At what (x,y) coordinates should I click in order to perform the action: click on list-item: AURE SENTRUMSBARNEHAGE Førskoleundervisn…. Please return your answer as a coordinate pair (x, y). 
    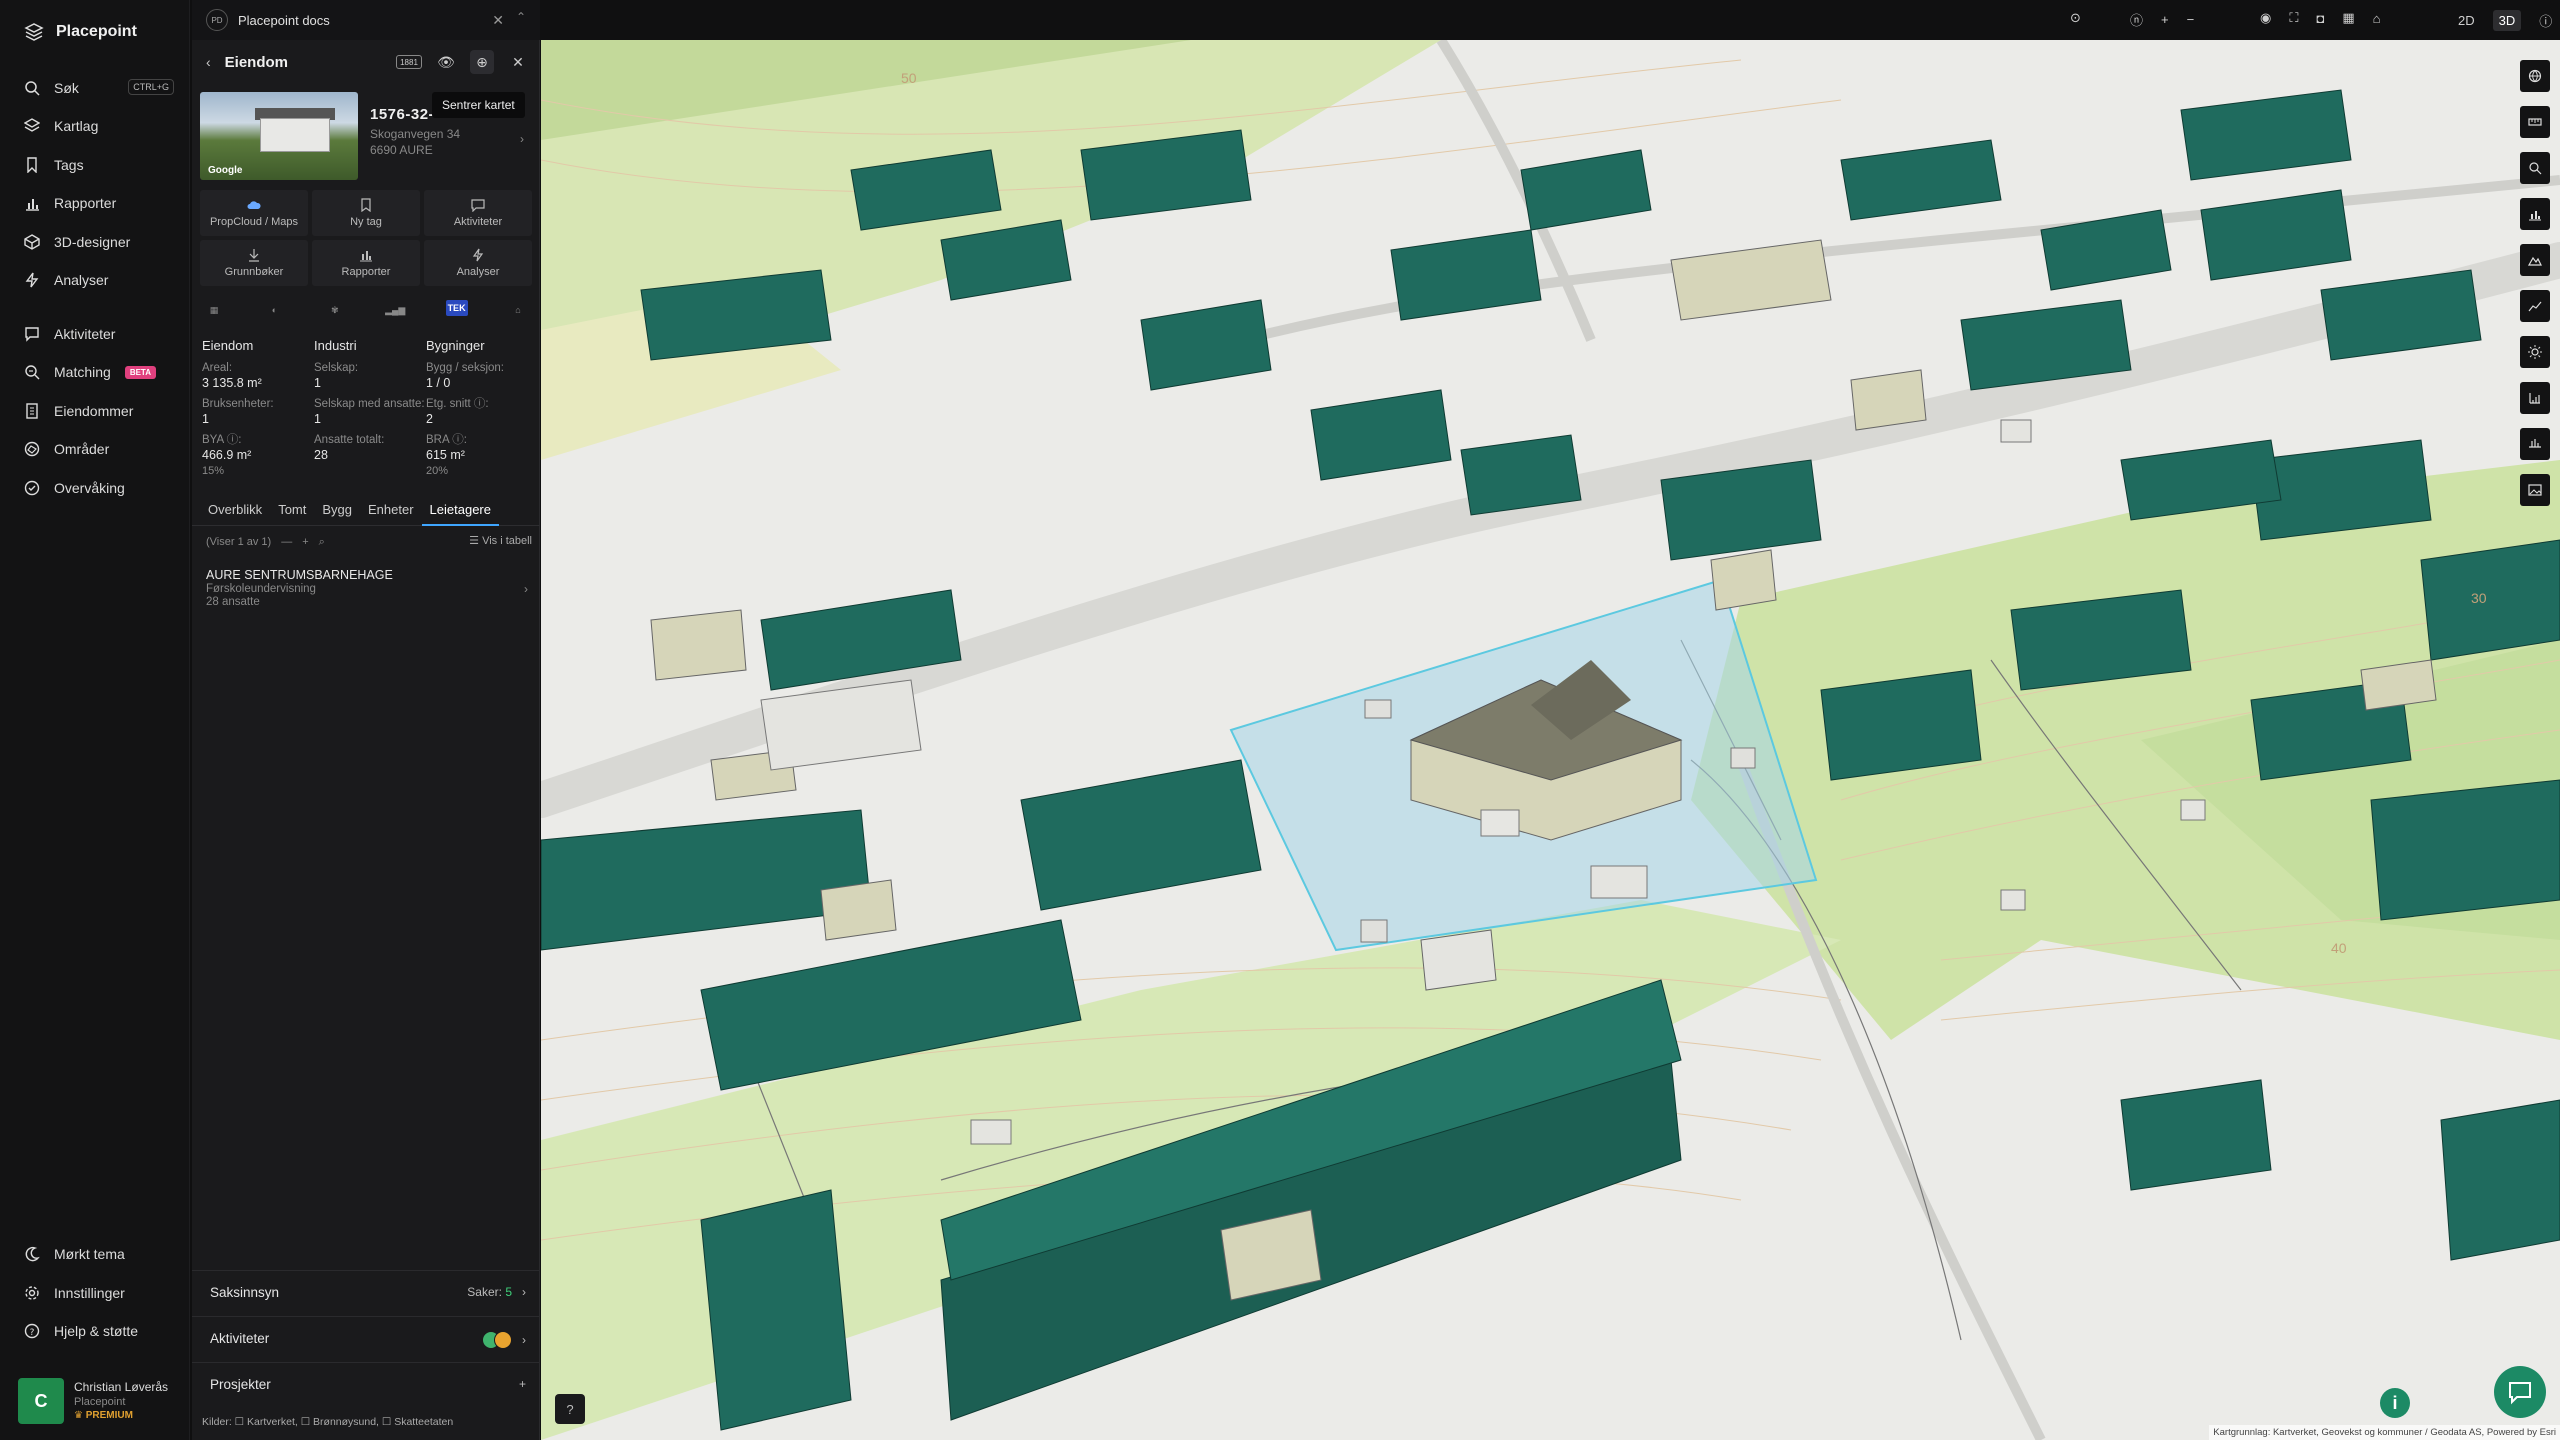
    Looking at the image, I should click on (369, 588).